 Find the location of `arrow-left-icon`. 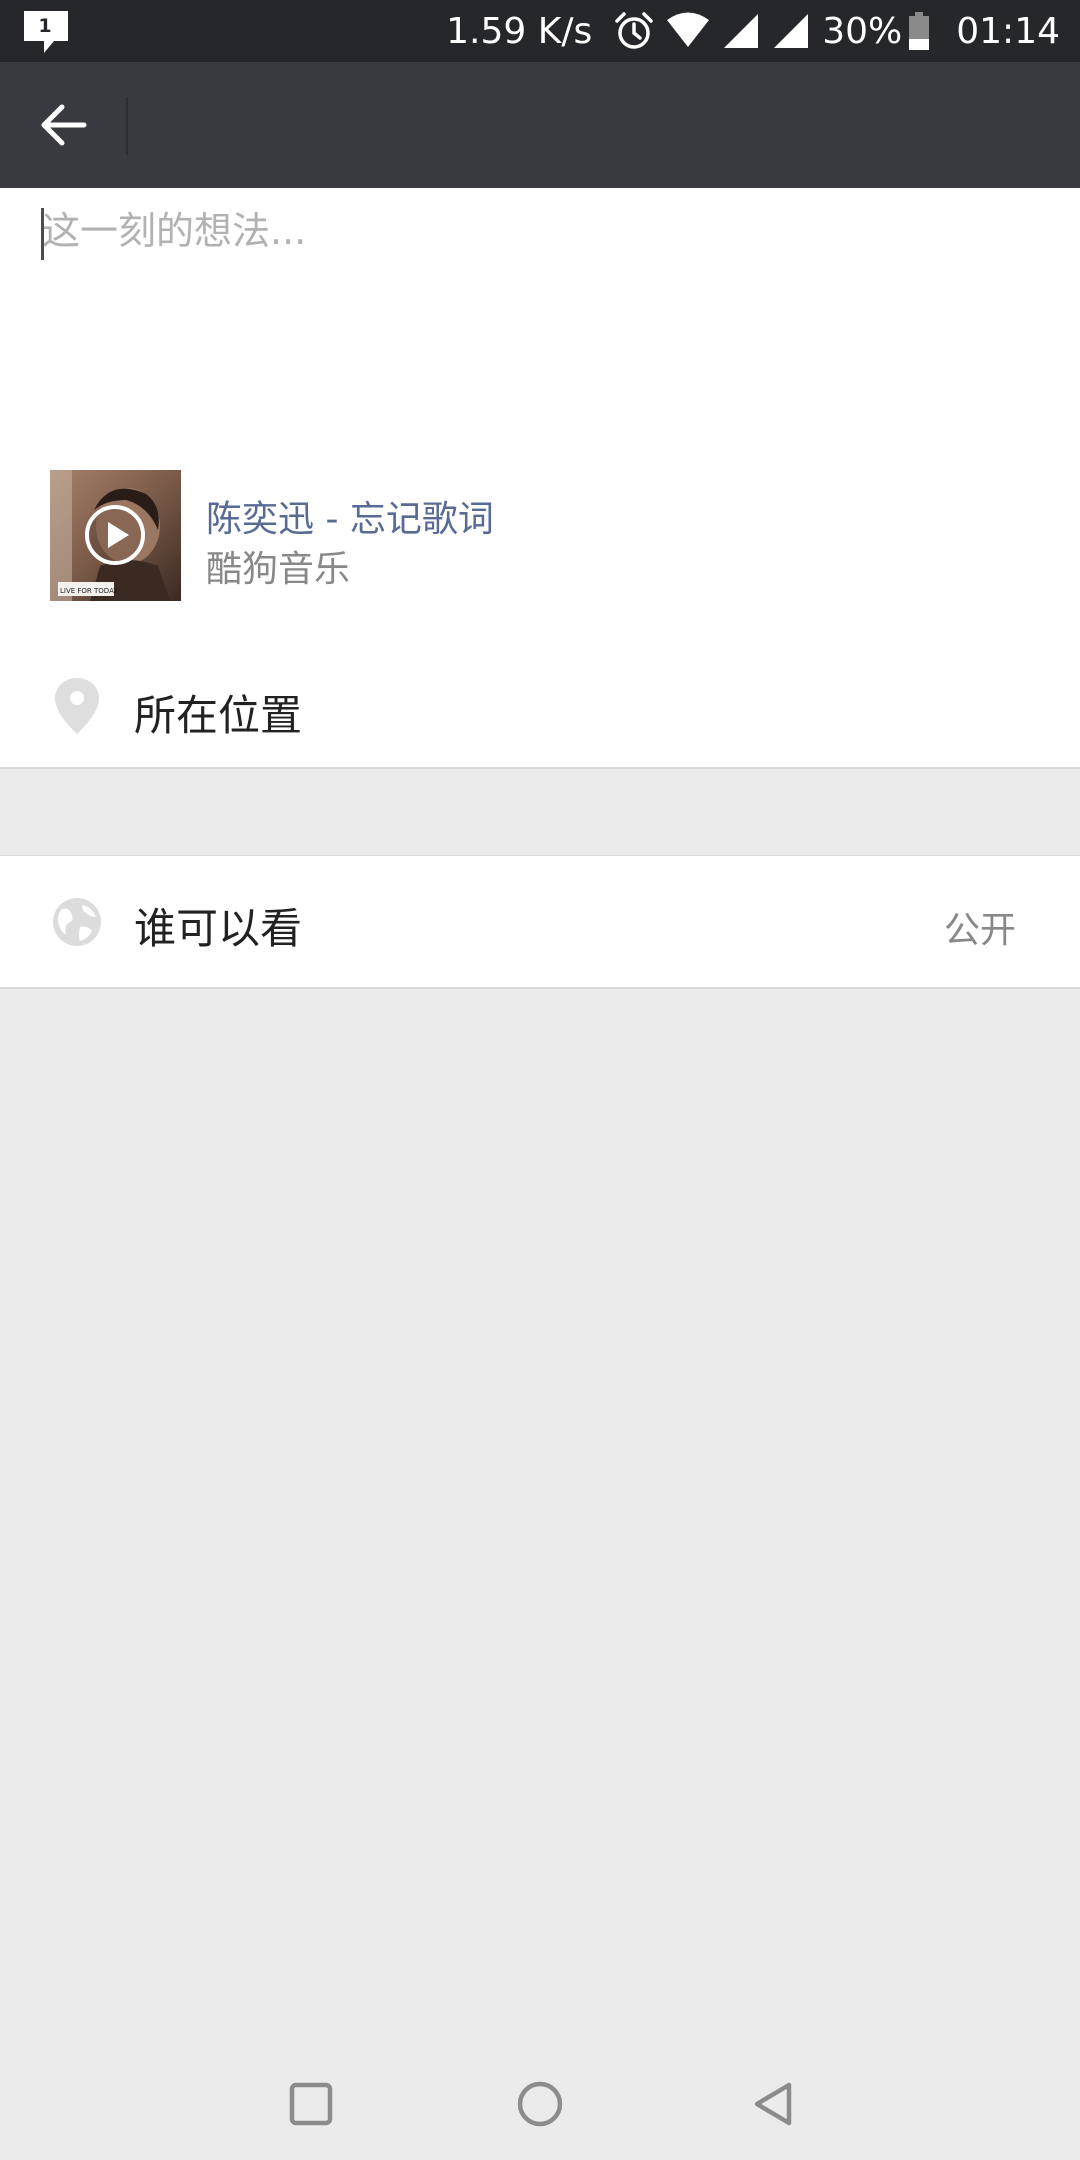

arrow-left-icon is located at coordinates (64, 125).